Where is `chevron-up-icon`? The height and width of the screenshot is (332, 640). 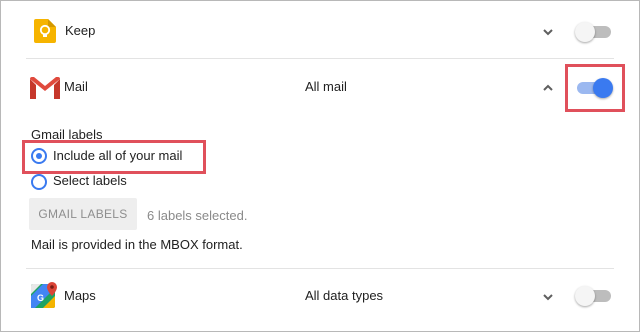 chevron-up-icon is located at coordinates (548, 88).